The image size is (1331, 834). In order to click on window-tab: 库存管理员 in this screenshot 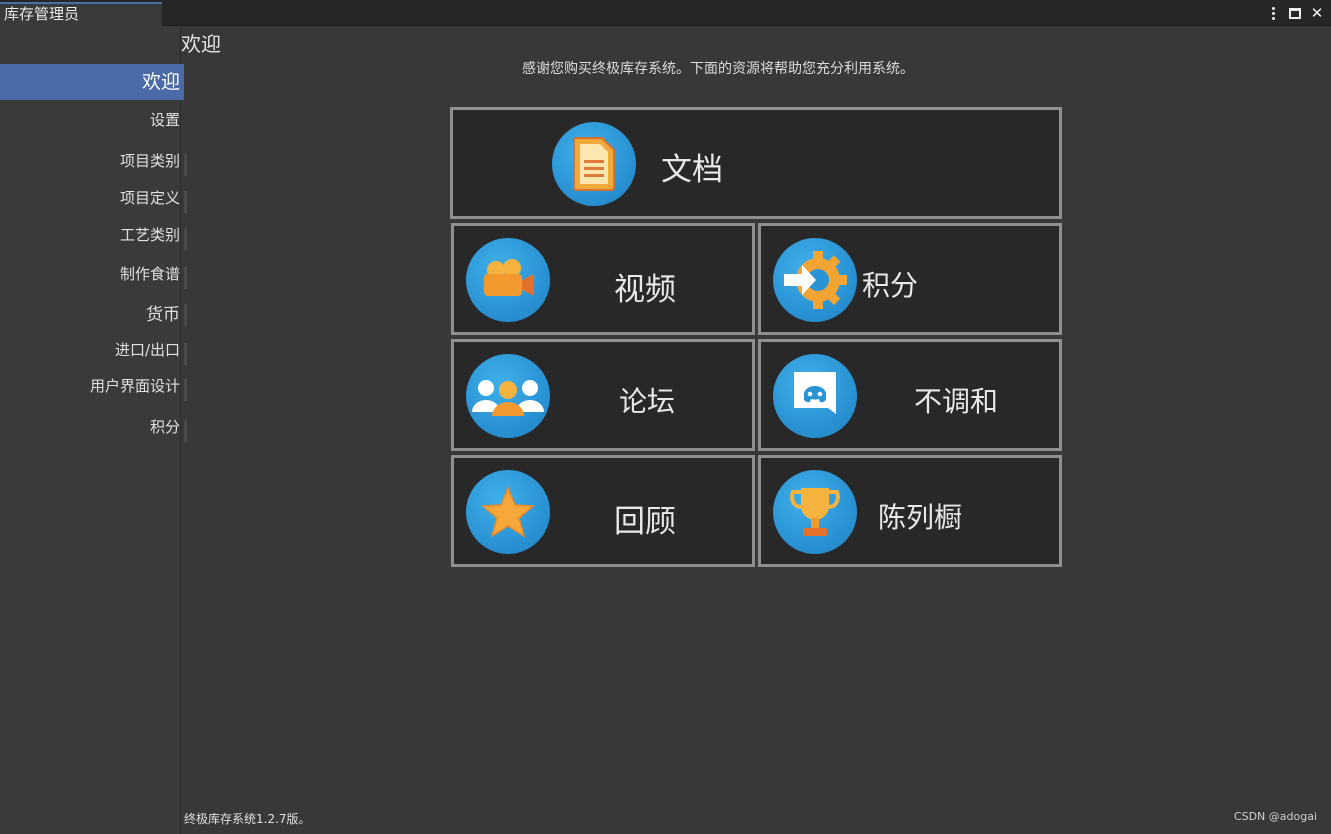, I will do `click(81, 14)`.